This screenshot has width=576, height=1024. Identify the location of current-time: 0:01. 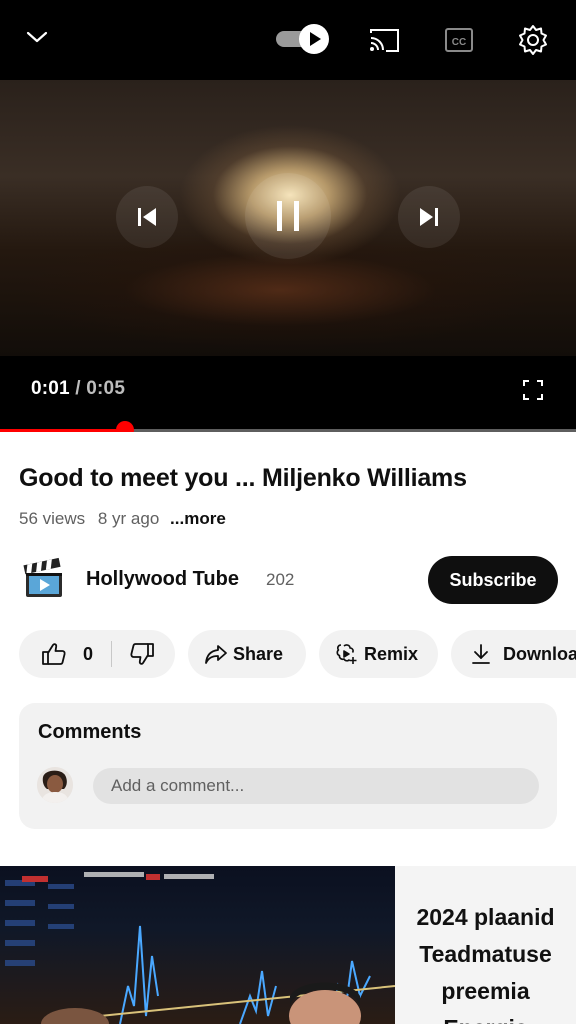
(50, 388).